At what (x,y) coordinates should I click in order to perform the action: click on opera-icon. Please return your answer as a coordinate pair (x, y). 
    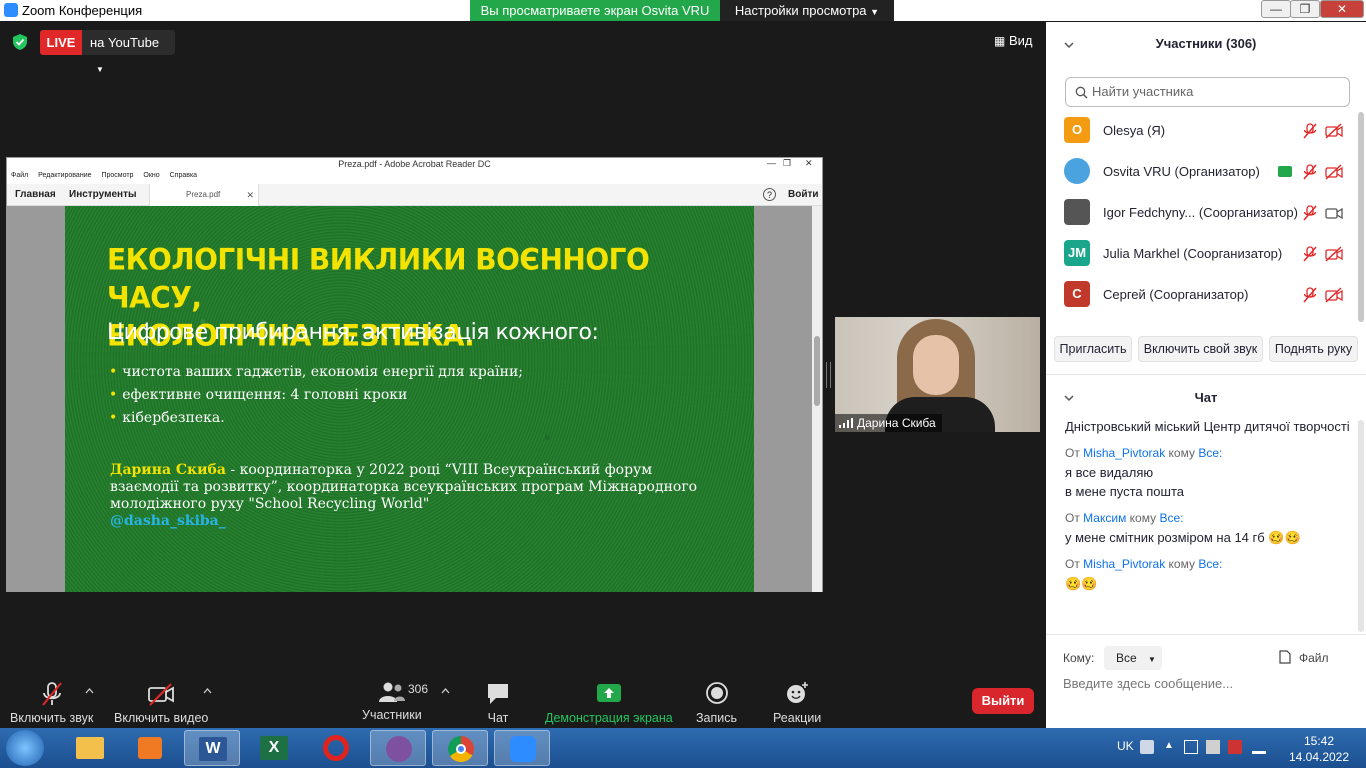
    Looking at the image, I should click on (336, 748).